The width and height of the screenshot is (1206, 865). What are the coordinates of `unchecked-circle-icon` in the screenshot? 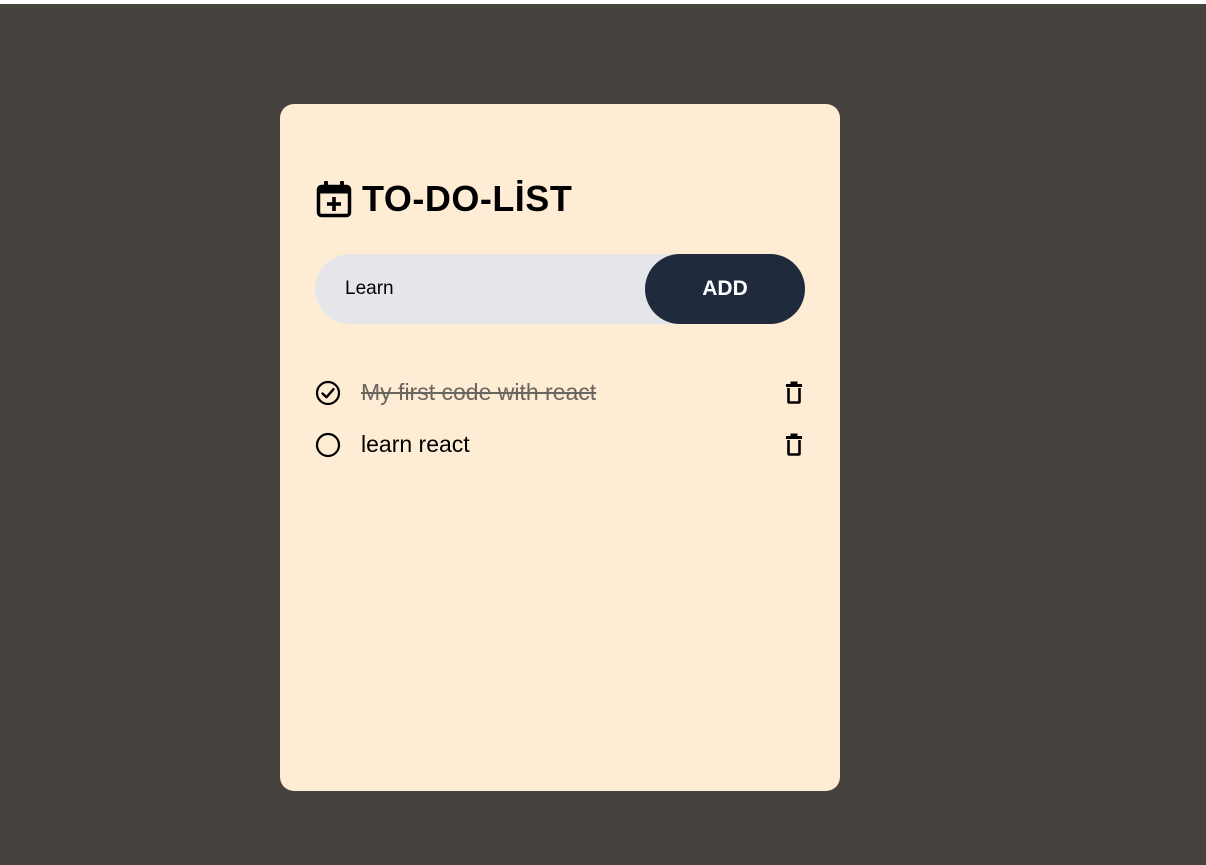 It's located at (328, 445).